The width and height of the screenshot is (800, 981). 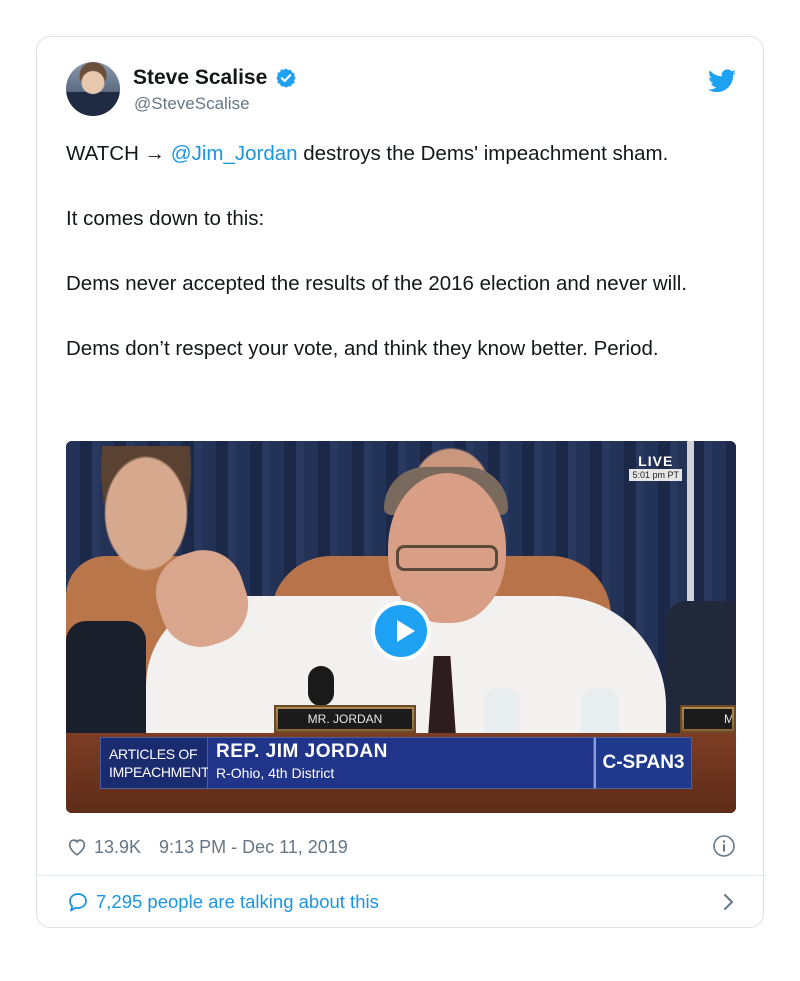 What do you see at coordinates (401, 631) in the screenshot?
I see `play-icon` at bounding box center [401, 631].